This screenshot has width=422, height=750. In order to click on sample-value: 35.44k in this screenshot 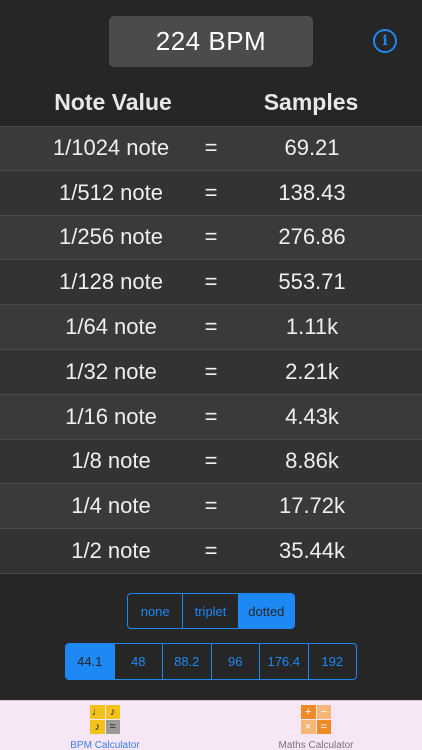, I will do `click(312, 551)`.